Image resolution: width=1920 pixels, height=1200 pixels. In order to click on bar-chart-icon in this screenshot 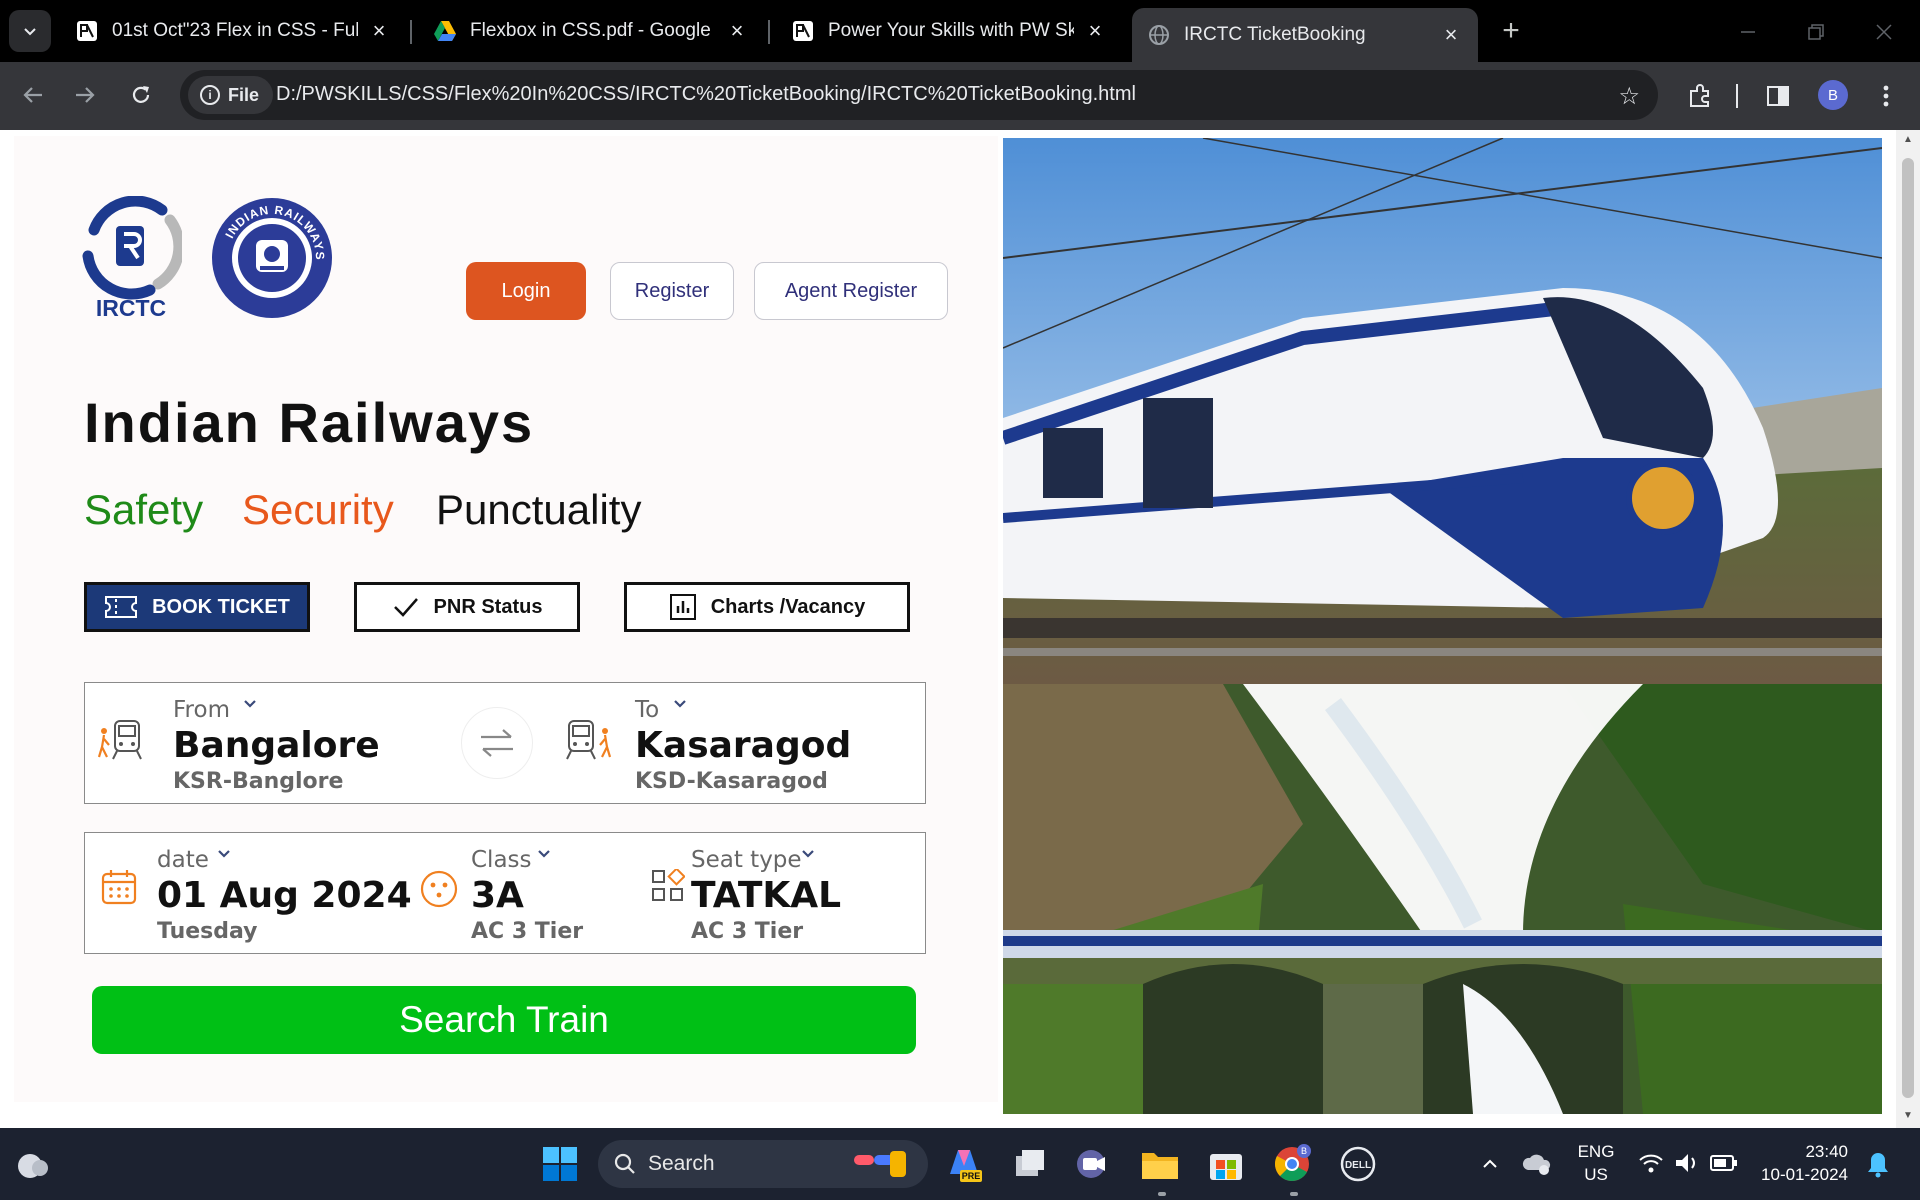, I will do `click(682, 607)`.